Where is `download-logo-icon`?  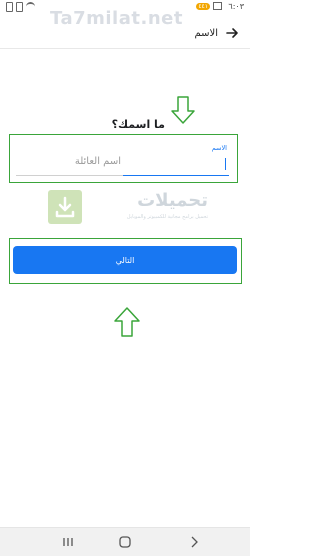 download-logo-icon is located at coordinates (65, 207).